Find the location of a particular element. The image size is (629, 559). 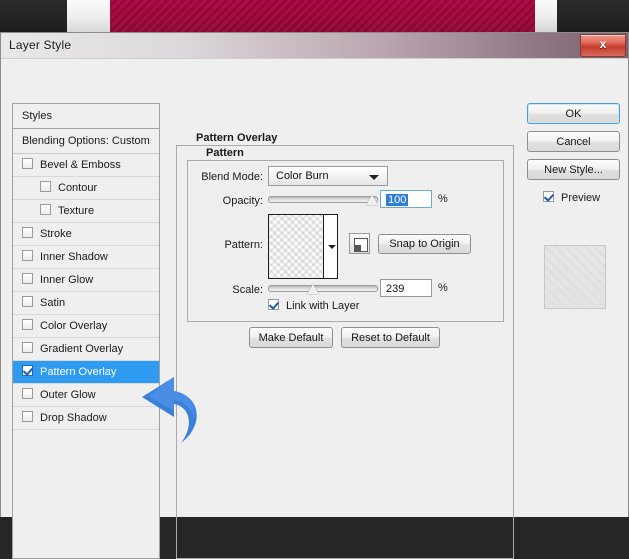

sidebar-item-label: Satin is located at coordinates (53, 303).